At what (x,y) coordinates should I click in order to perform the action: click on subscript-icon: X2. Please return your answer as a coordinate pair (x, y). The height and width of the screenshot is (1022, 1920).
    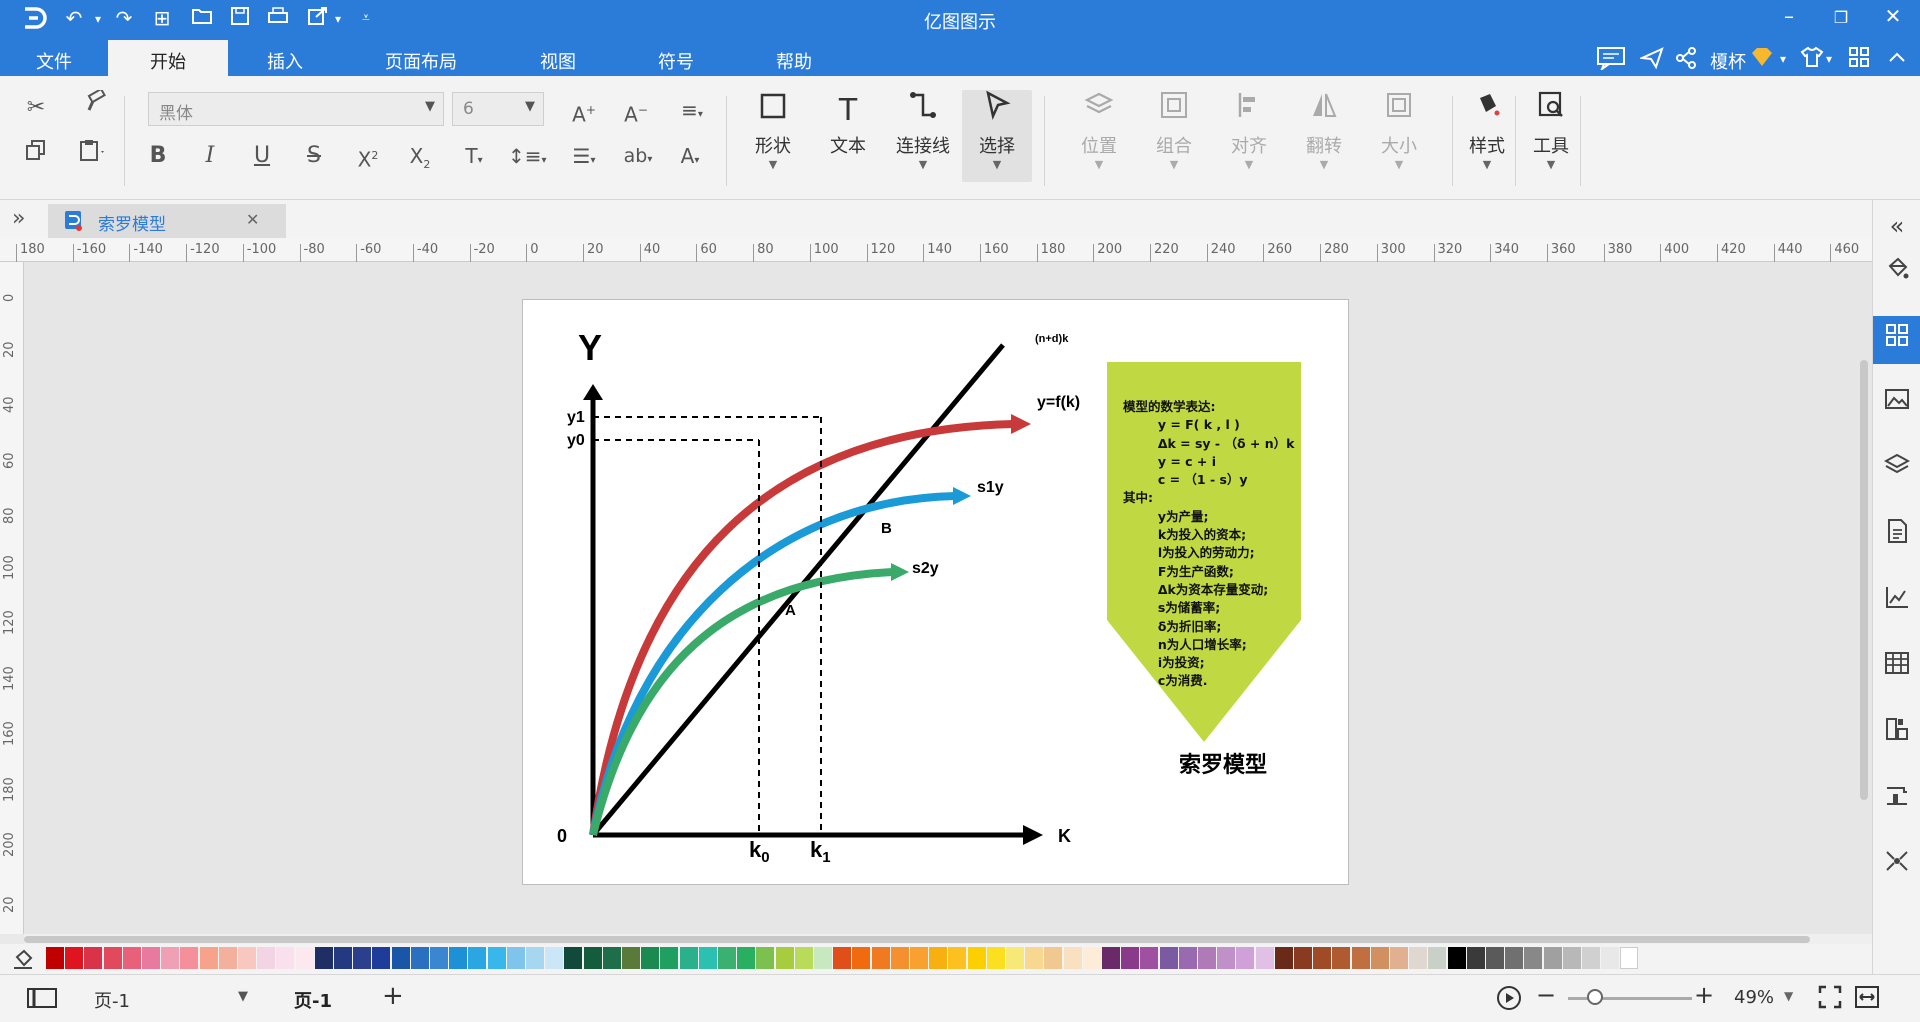
    Looking at the image, I should click on (420, 156).